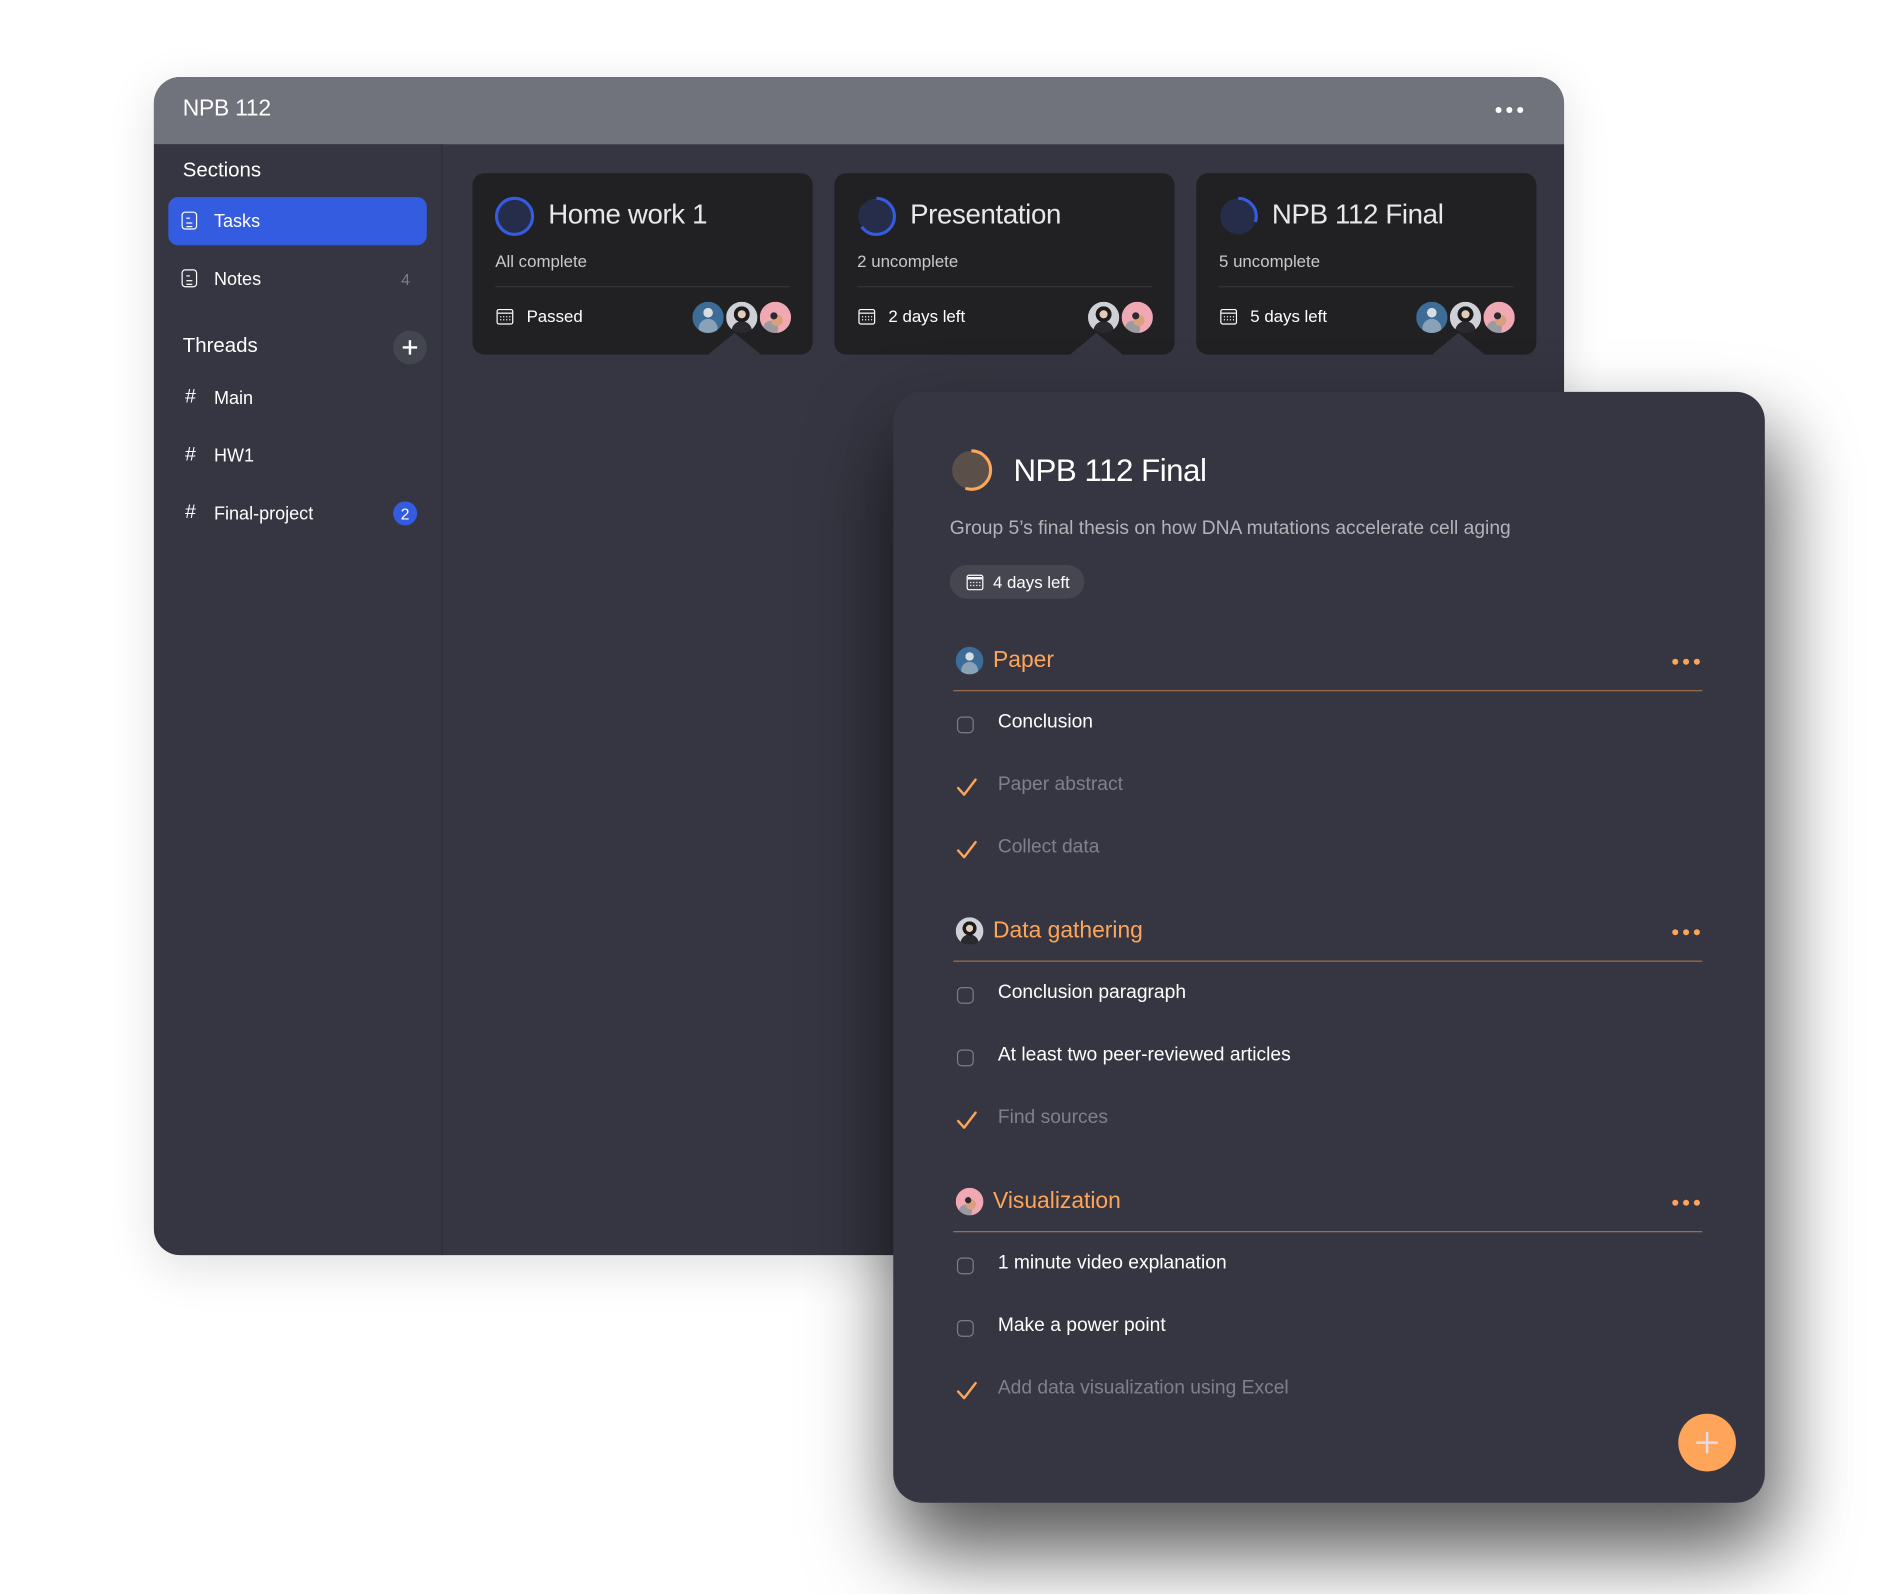 Image resolution: width=1885 pixels, height=1594 pixels. Describe the element at coordinates (985, 214) in the screenshot. I see `card-title: Presentation` at that location.